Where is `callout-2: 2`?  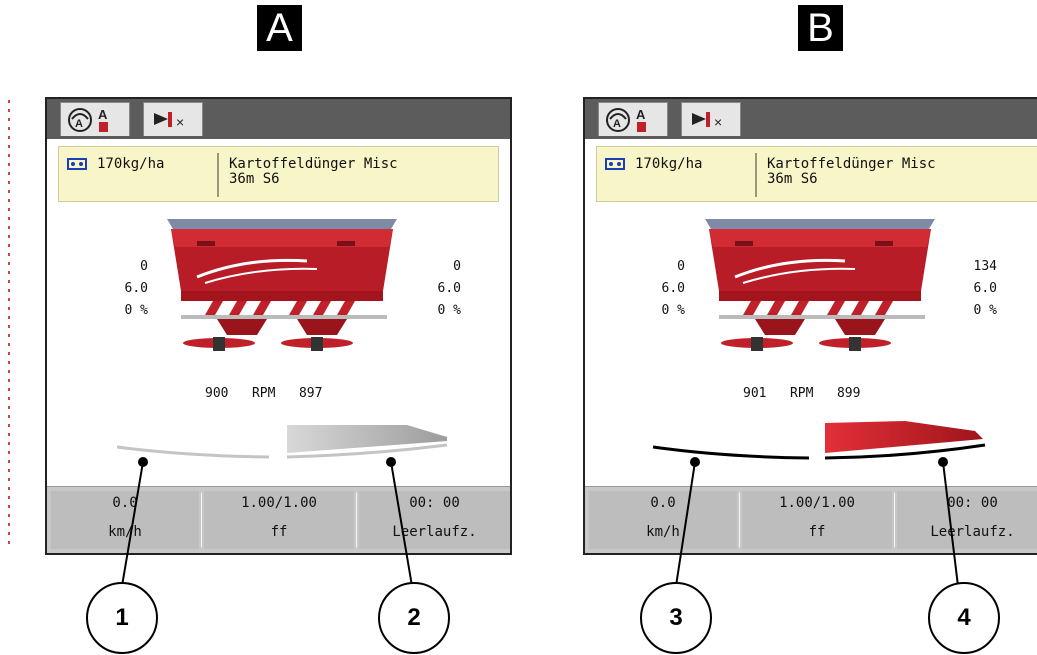 callout-2: 2 is located at coordinates (414, 618).